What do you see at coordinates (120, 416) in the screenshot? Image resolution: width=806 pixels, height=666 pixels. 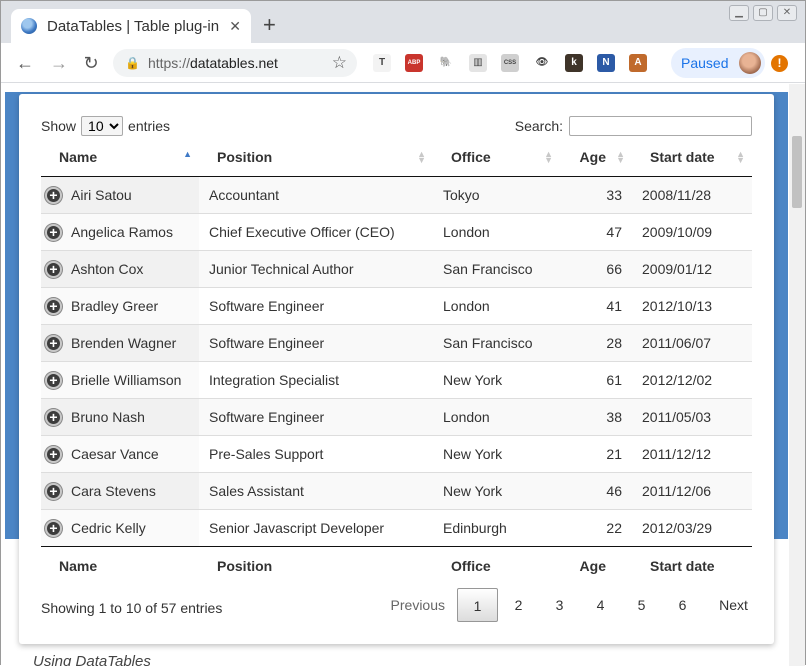 I see `cell-name: + Bruno Nash` at bounding box center [120, 416].